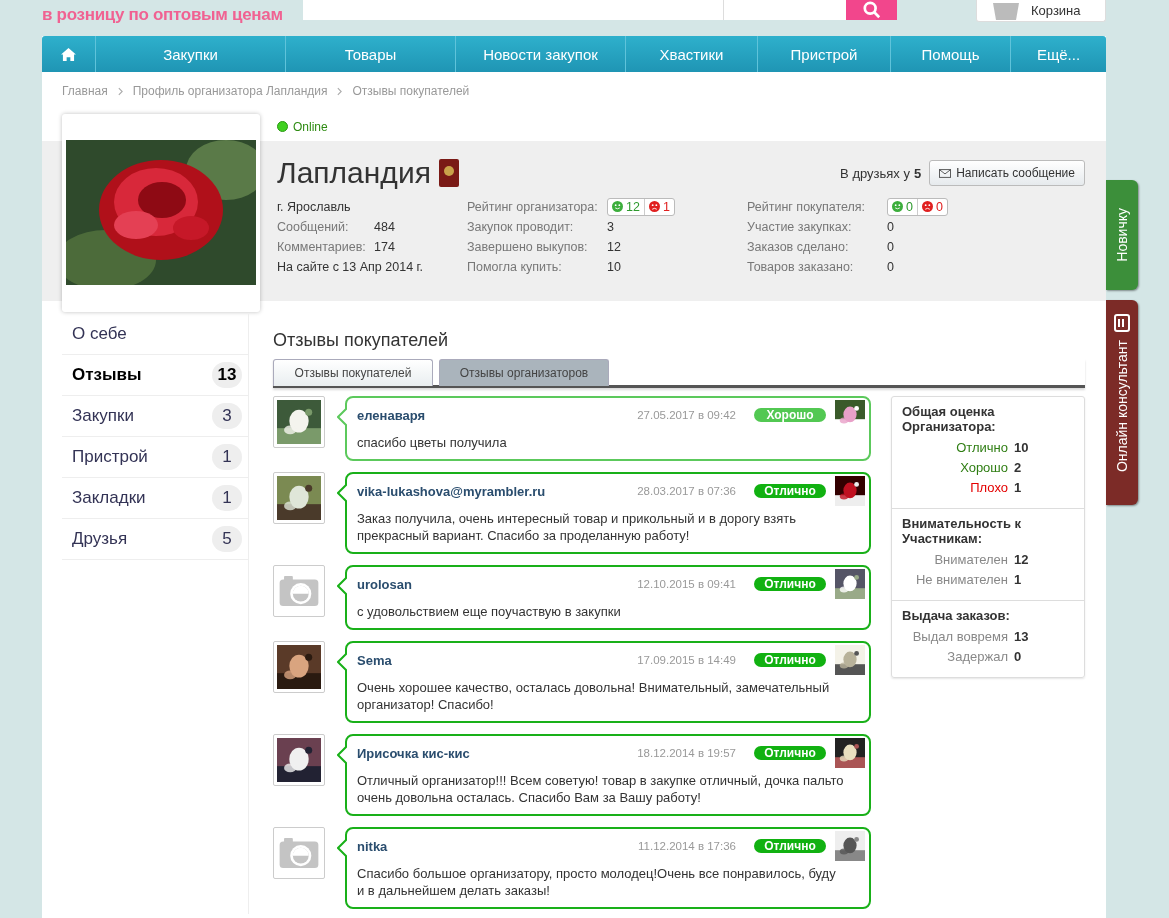 Image resolution: width=1169 pixels, height=918 pixels. Describe the element at coordinates (497, 753) in the screenshot. I see `author-link: Ирисочка кис-кис` at that location.